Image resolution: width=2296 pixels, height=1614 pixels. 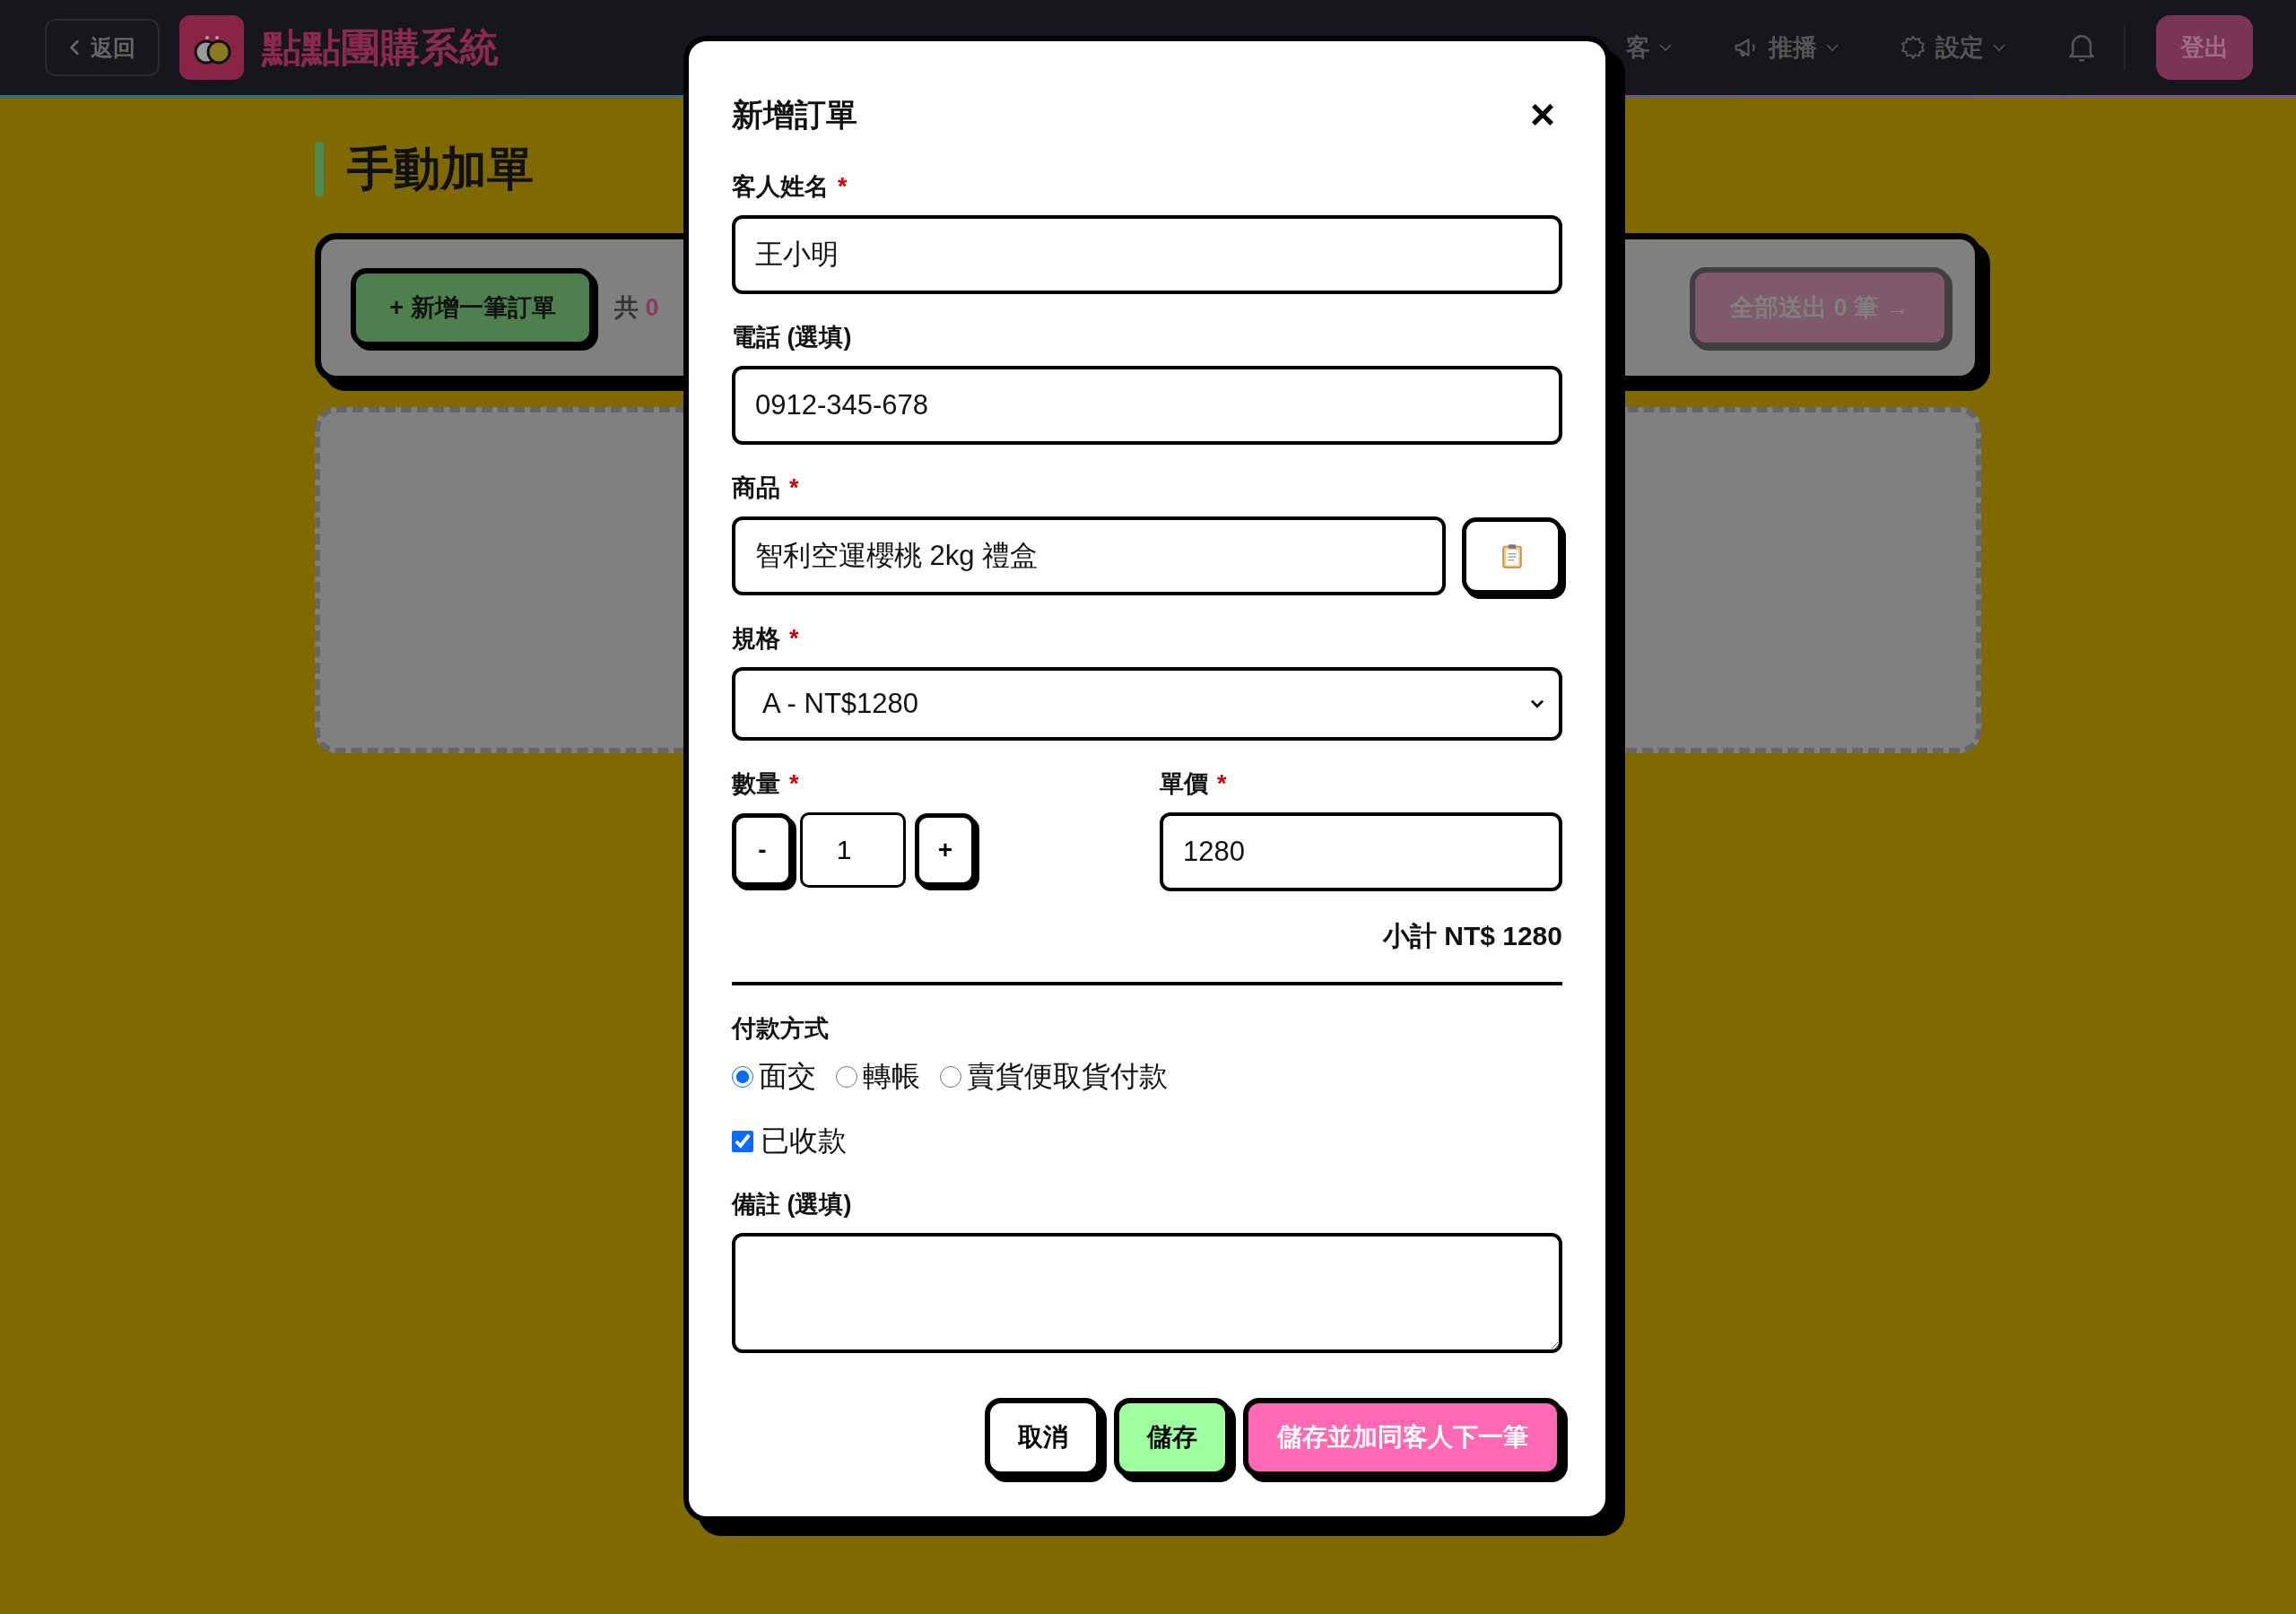 I want to click on checkbox, so click(x=742, y=1141).